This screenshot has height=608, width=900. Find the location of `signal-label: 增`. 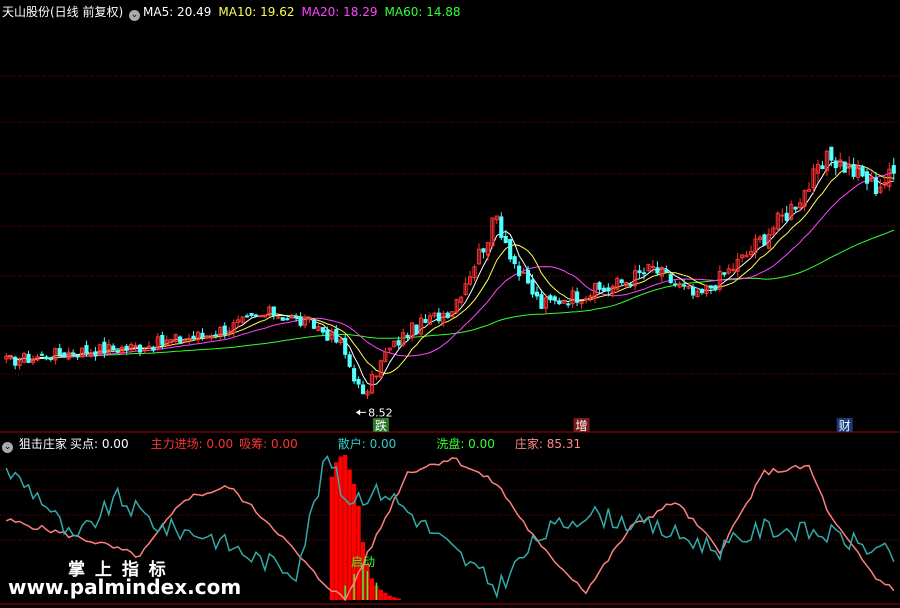

signal-label: 增 is located at coordinates (582, 426).